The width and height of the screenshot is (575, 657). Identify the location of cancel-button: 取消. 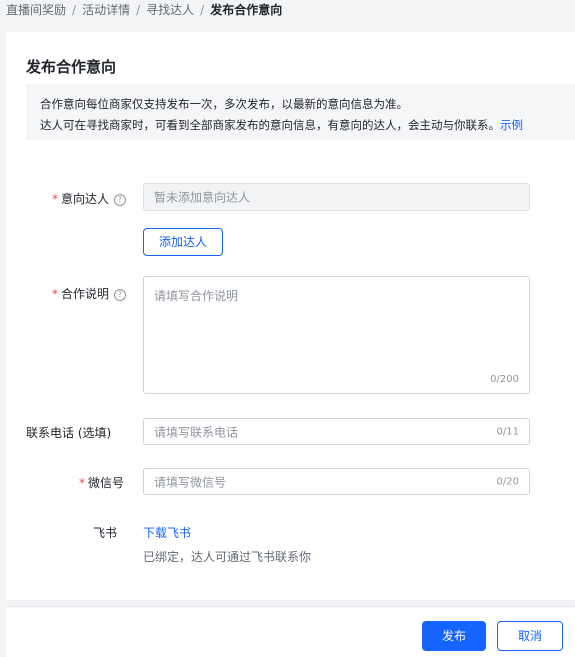
(530, 636).